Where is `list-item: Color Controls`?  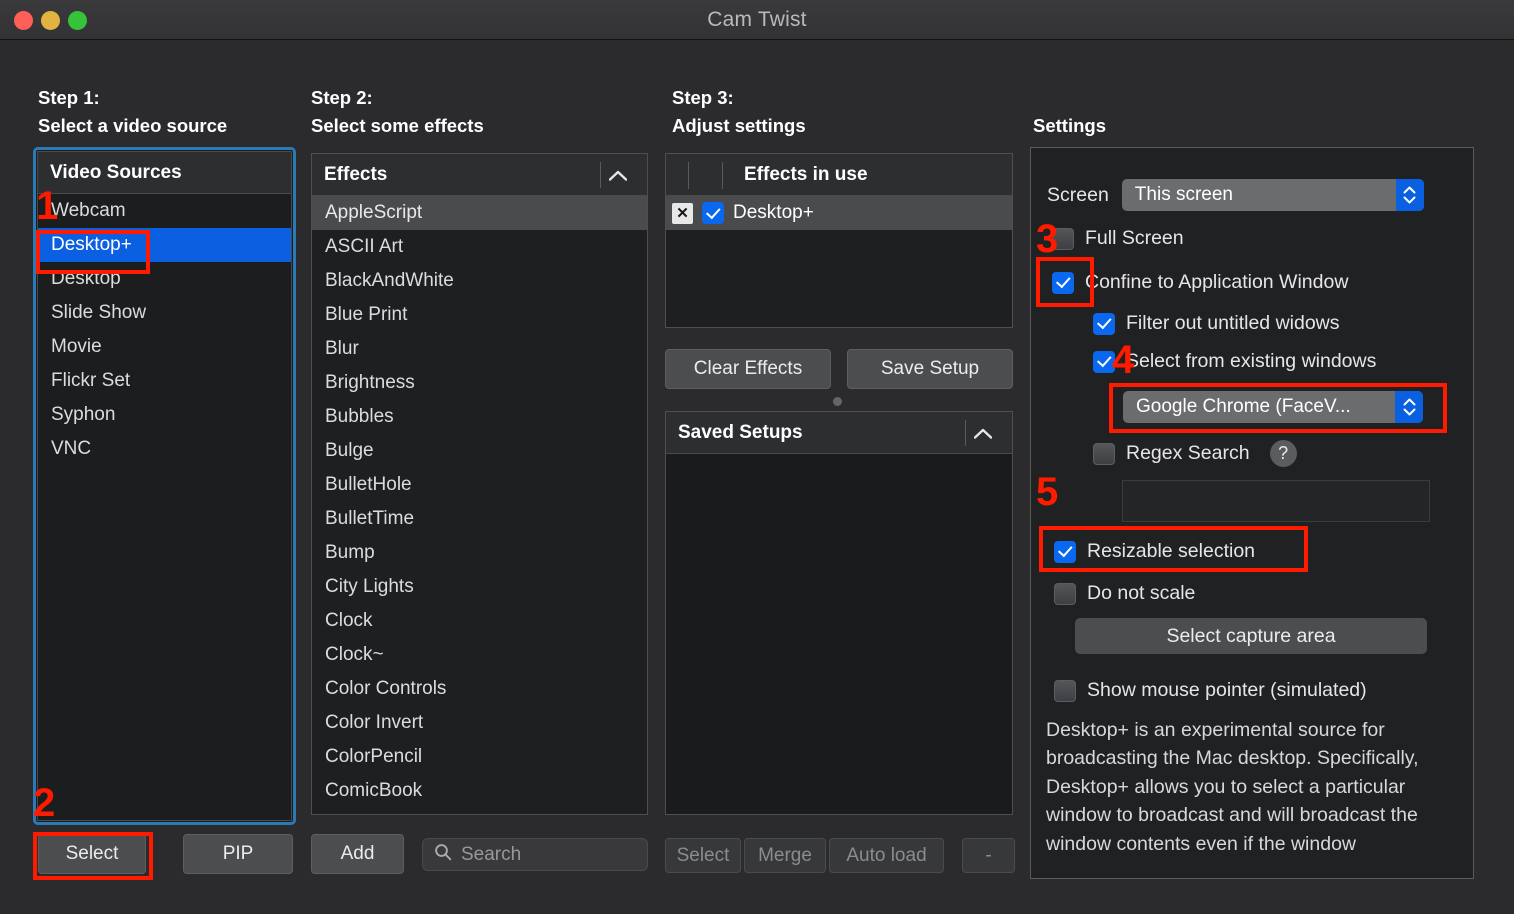 list-item: Color Controls is located at coordinates (479, 689).